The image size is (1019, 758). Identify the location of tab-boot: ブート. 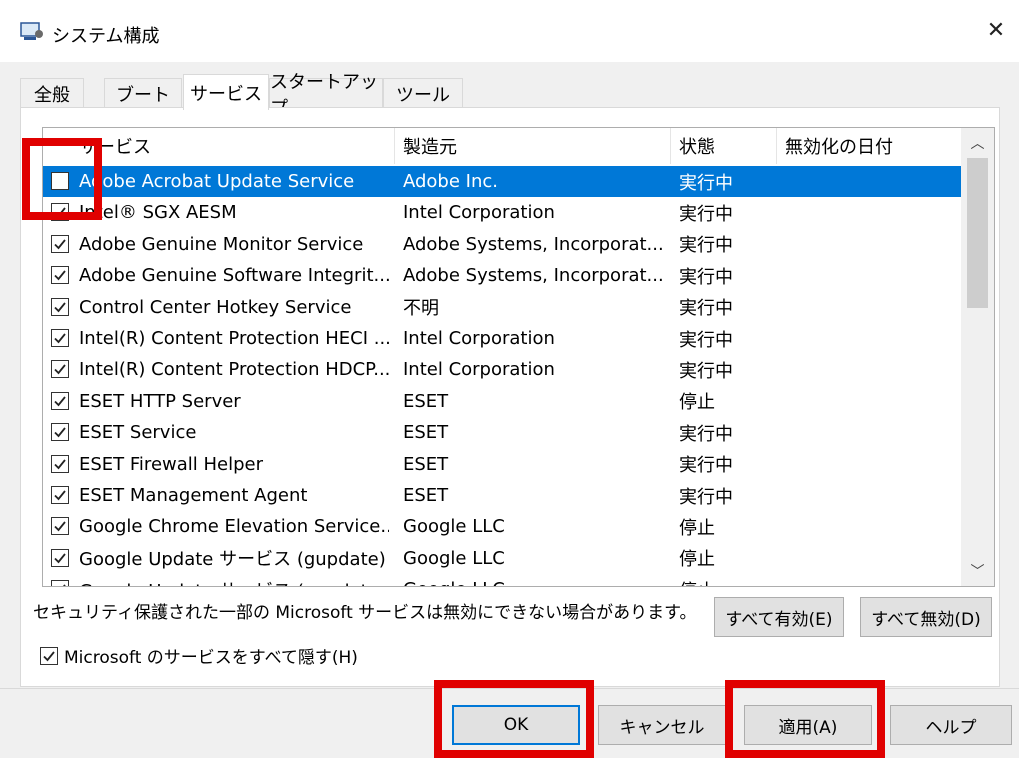
(143, 93).